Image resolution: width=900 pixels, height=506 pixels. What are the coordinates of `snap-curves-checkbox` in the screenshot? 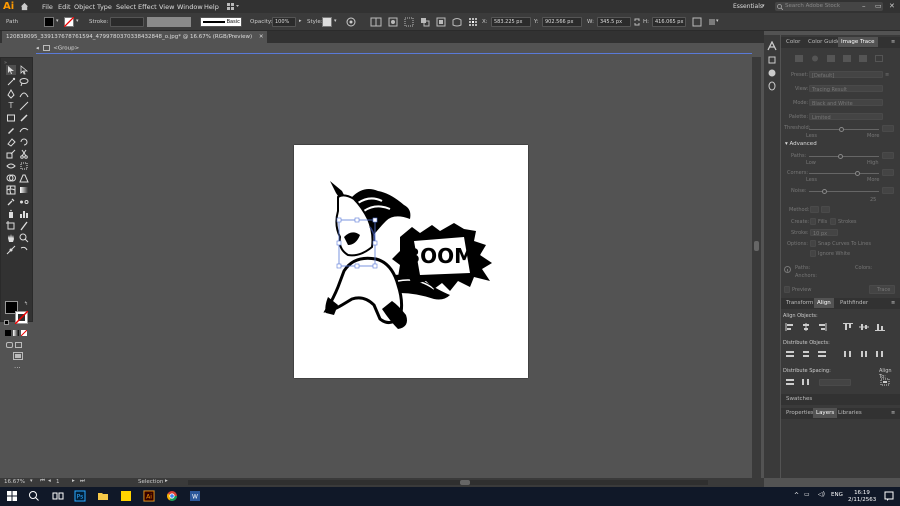 It's located at (813, 243).